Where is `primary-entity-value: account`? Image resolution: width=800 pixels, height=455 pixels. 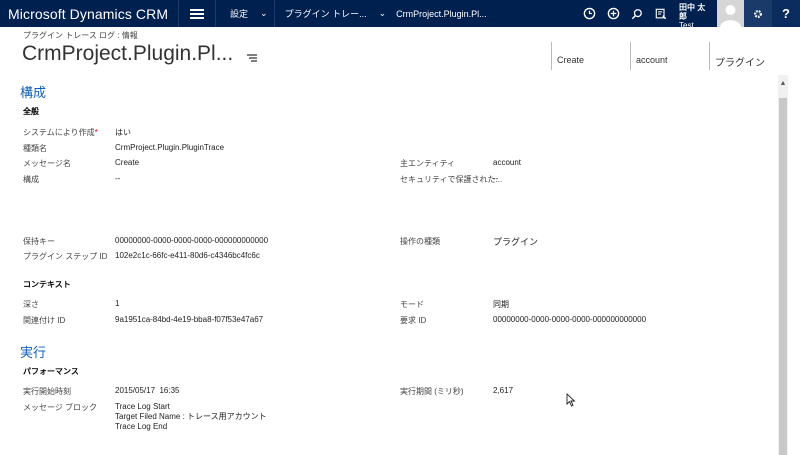 primary-entity-value: account is located at coordinates (507, 162).